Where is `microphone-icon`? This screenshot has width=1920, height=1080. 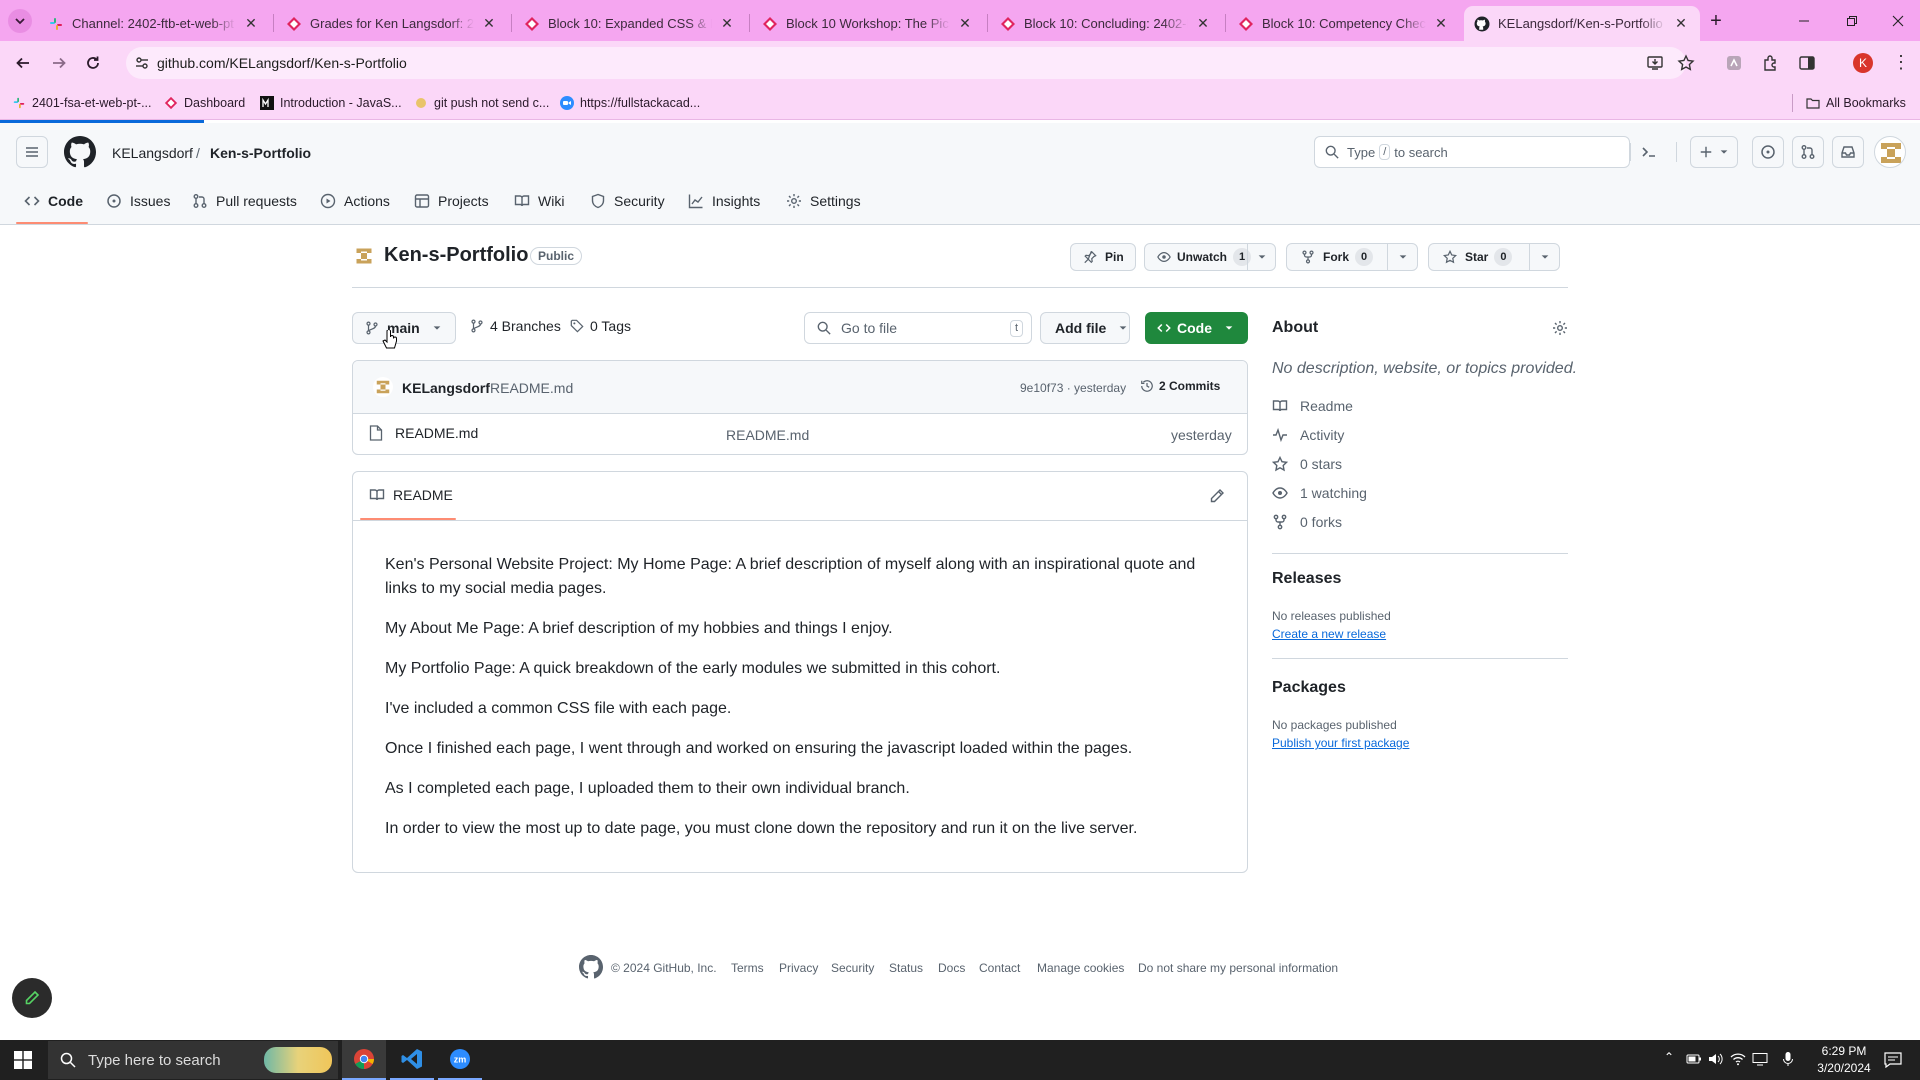
microphone-icon is located at coordinates (1788, 1059).